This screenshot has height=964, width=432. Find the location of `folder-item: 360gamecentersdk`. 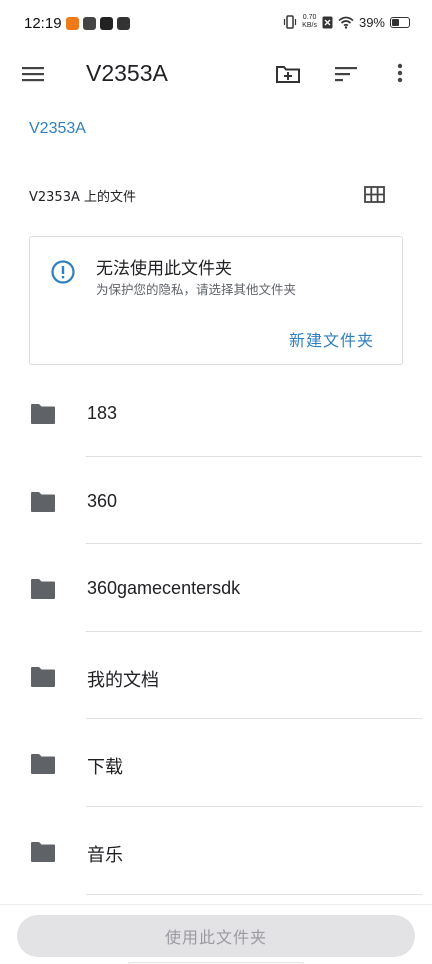

folder-item: 360gamecentersdk is located at coordinates (216, 588).